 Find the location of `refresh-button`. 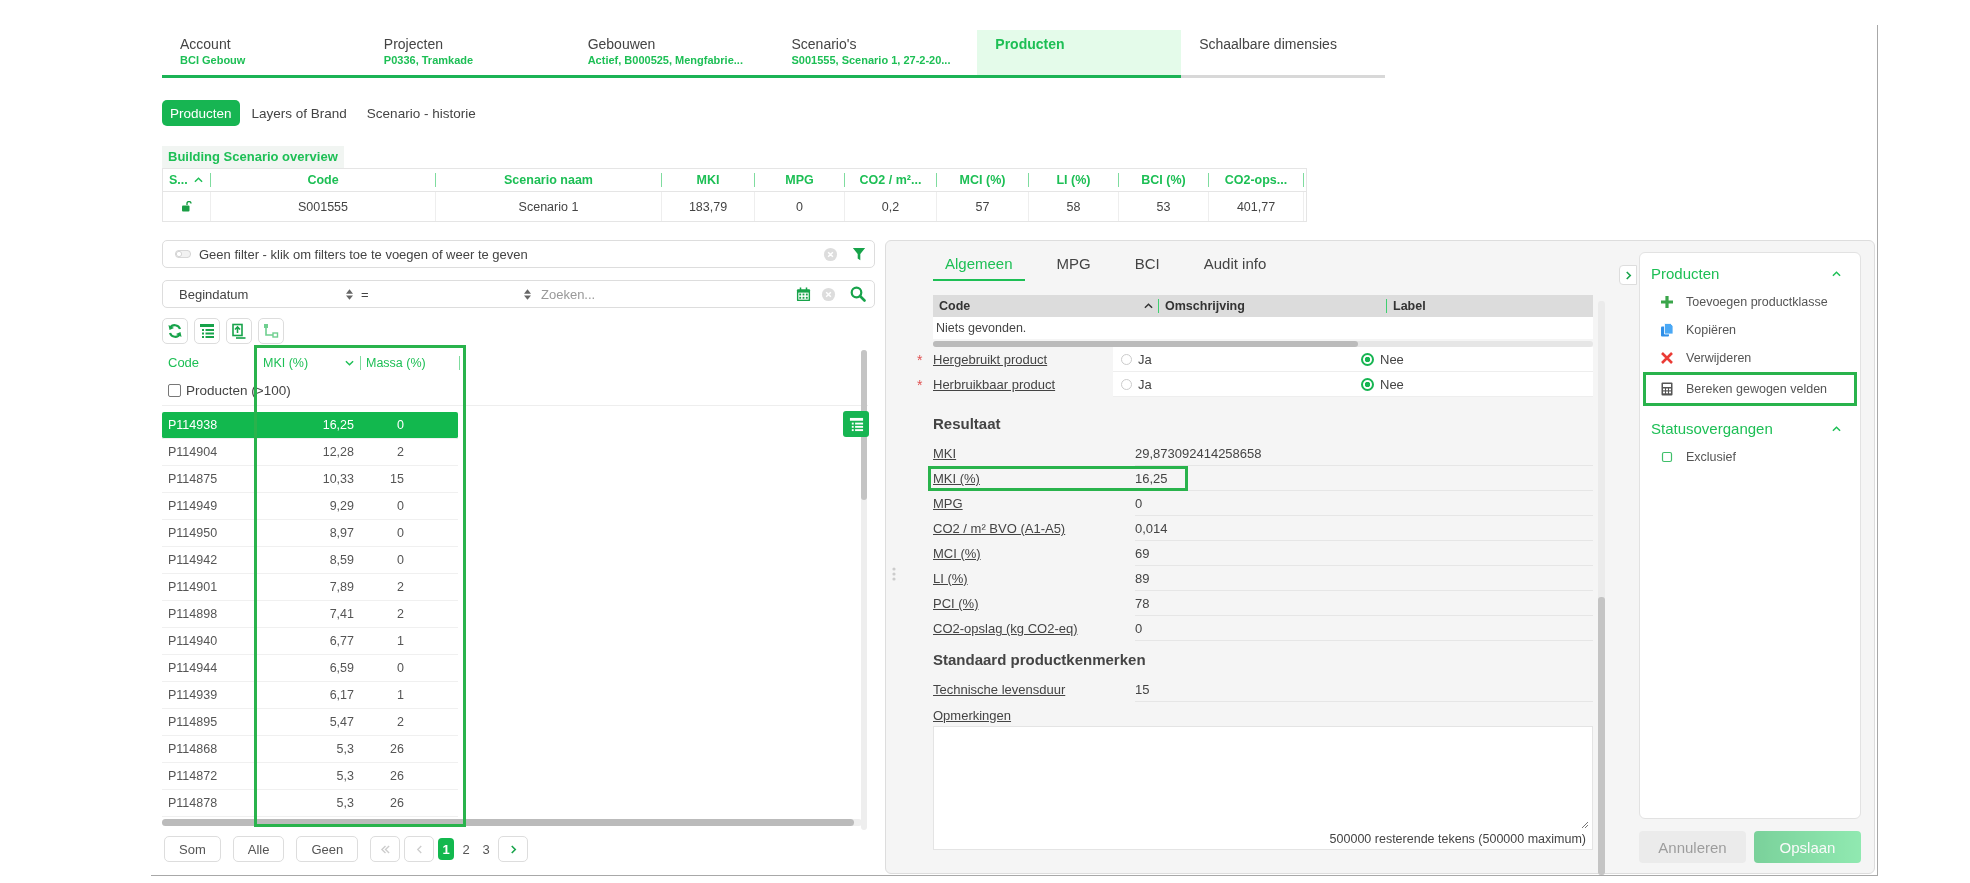

refresh-button is located at coordinates (175, 331).